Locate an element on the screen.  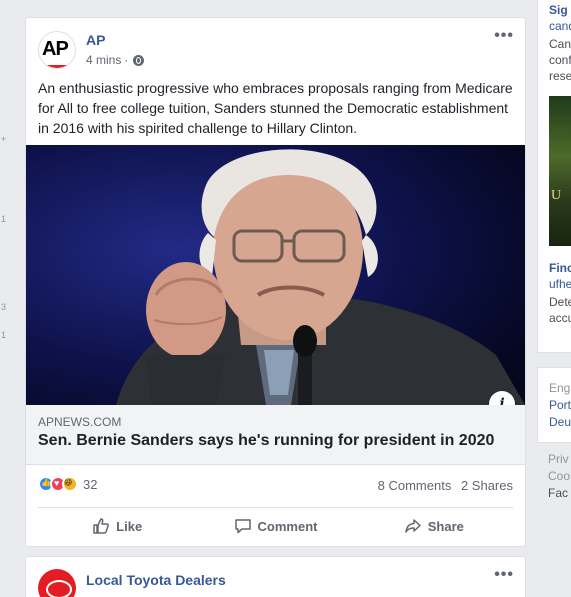
sidebar-text: conf is located at coordinates (560, 60).